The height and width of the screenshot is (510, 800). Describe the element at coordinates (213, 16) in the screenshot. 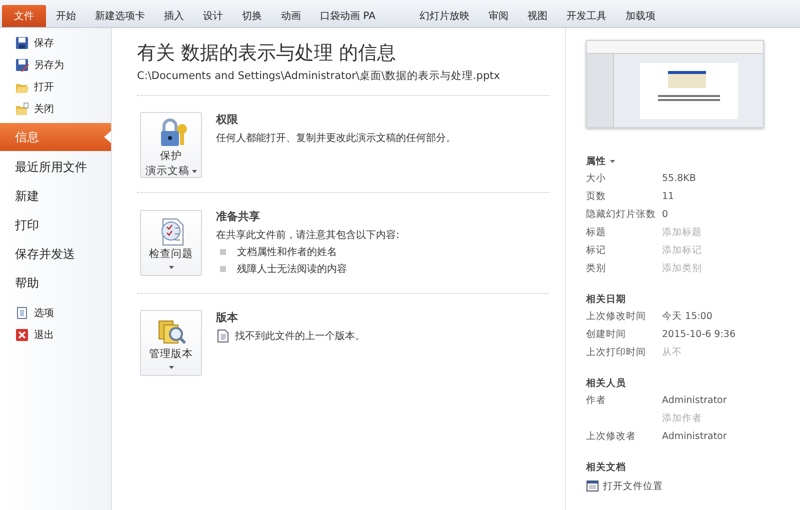

I see `ribbon-tab: 设计` at that location.